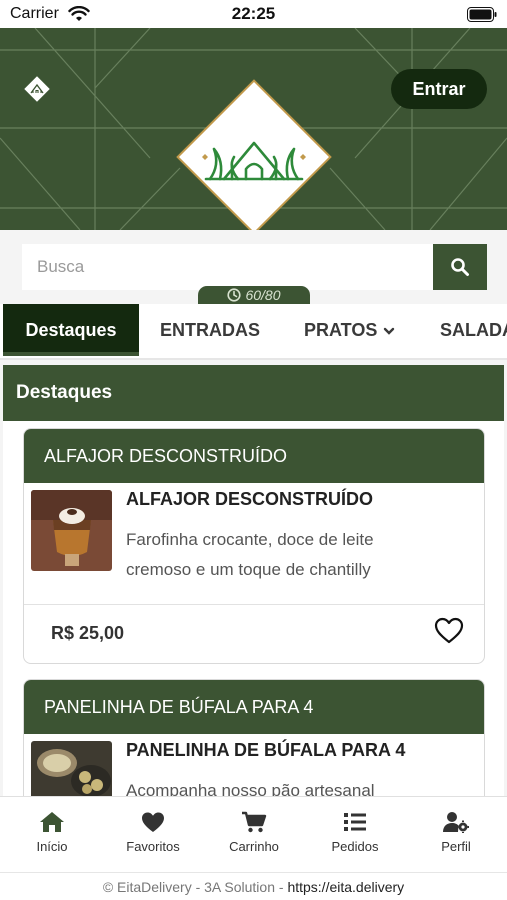  I want to click on bottom-navigation: Início Favoritos Carrinho Pedidos Perfil, so click(253, 834).